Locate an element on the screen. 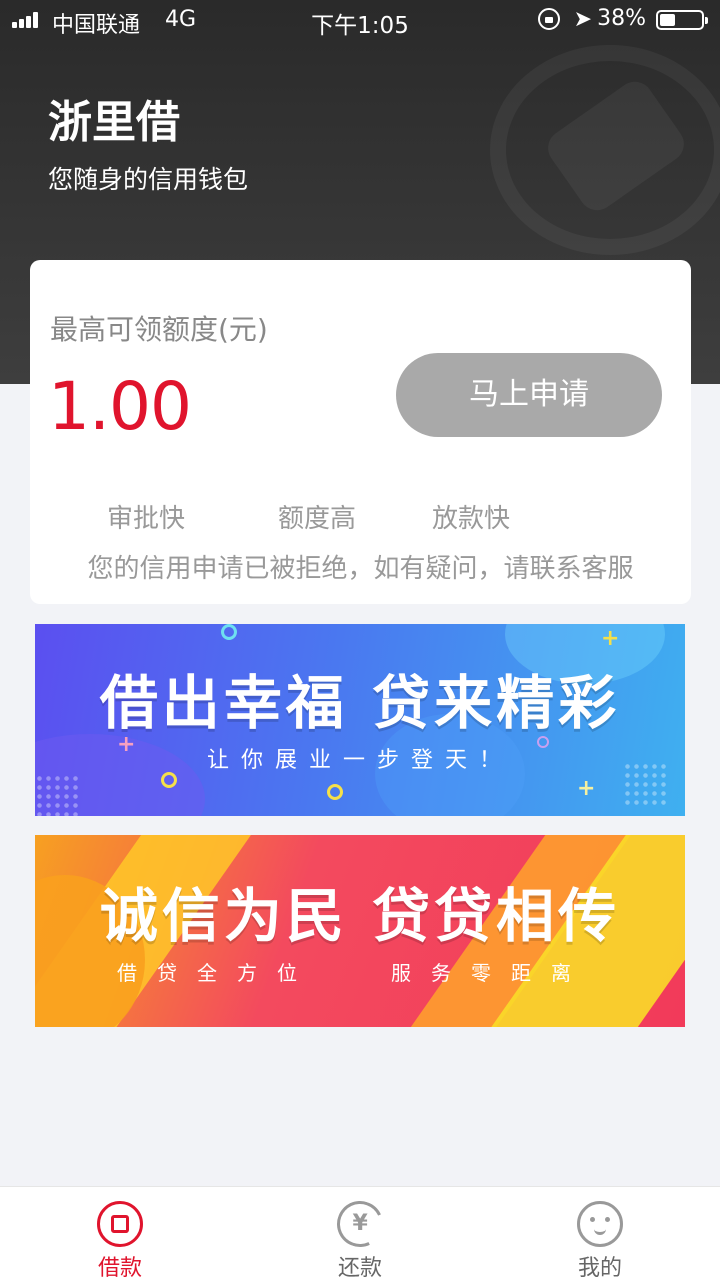 Image resolution: width=720 pixels, height=1280 pixels. repay-icon: ¥ is located at coordinates (360, 1224).